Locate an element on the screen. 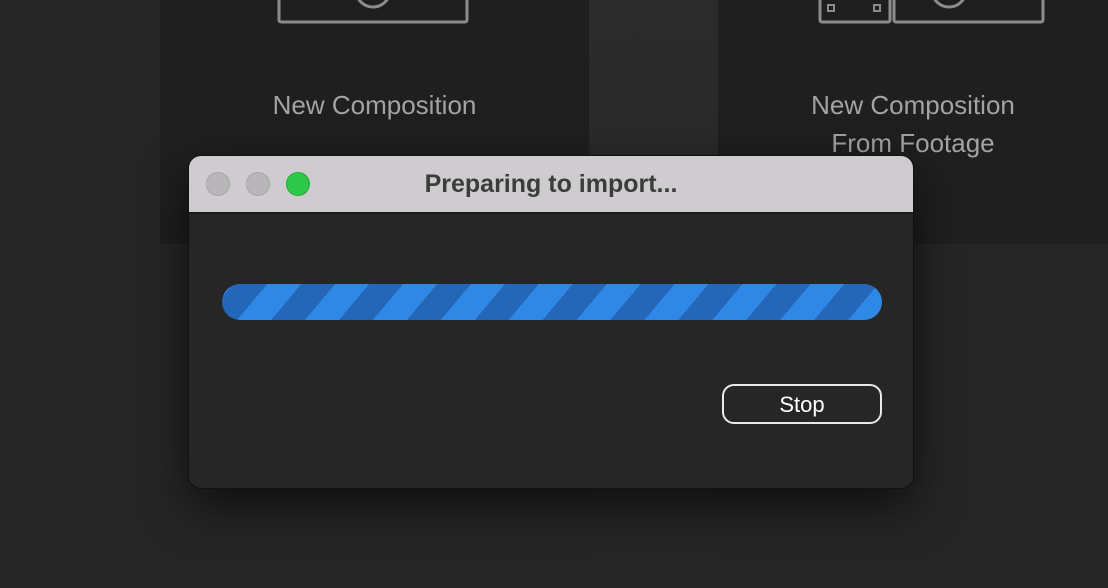 The height and width of the screenshot is (588, 1108). new-composition-label: New Composition is located at coordinates (374, 105).